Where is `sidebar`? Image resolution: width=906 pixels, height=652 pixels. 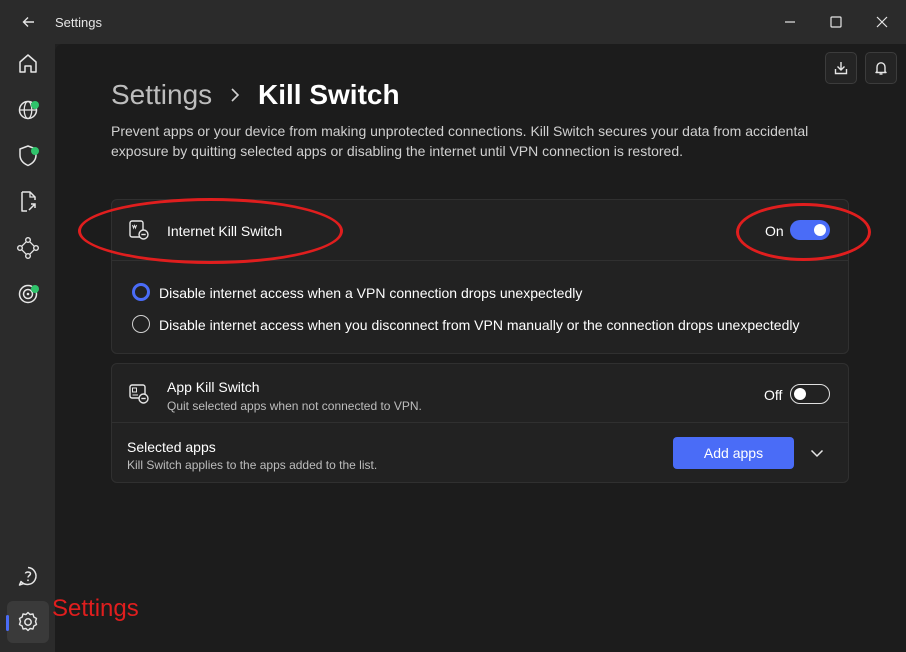
sidebar is located at coordinates (27, 348).